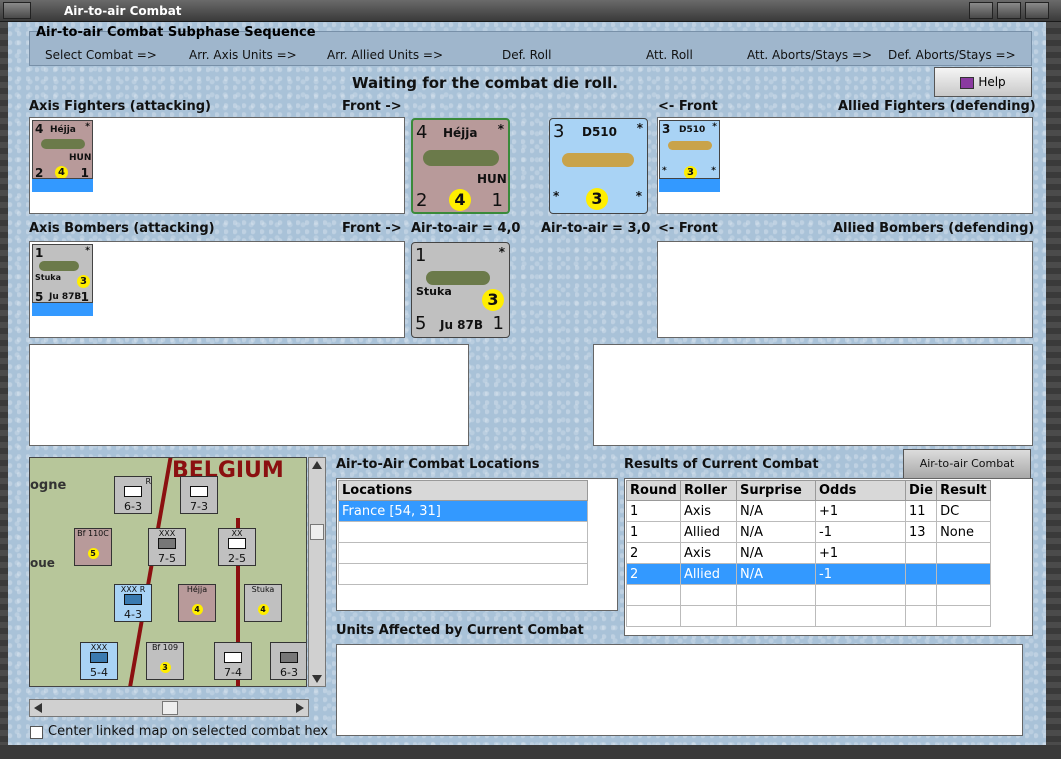  Describe the element at coordinates (460, 630) in the screenshot. I see `units-affected-title: Units Affected by Current Combat` at that location.